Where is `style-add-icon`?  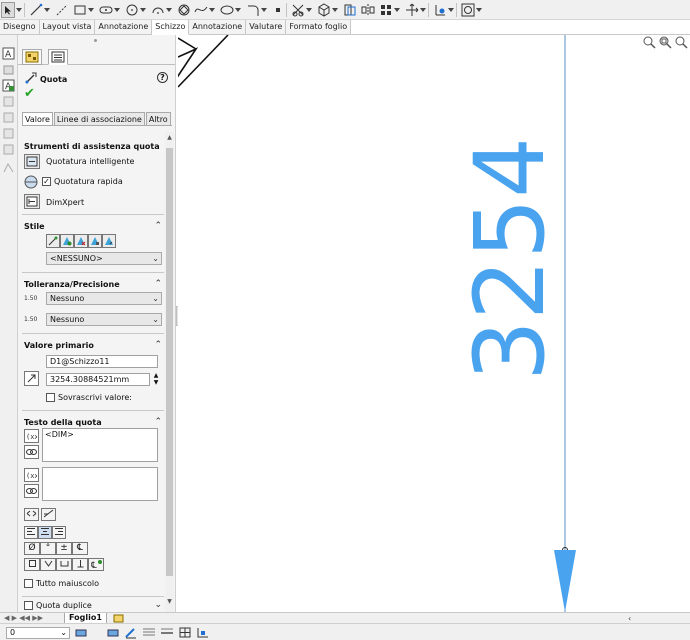
style-add-icon is located at coordinates (67, 241).